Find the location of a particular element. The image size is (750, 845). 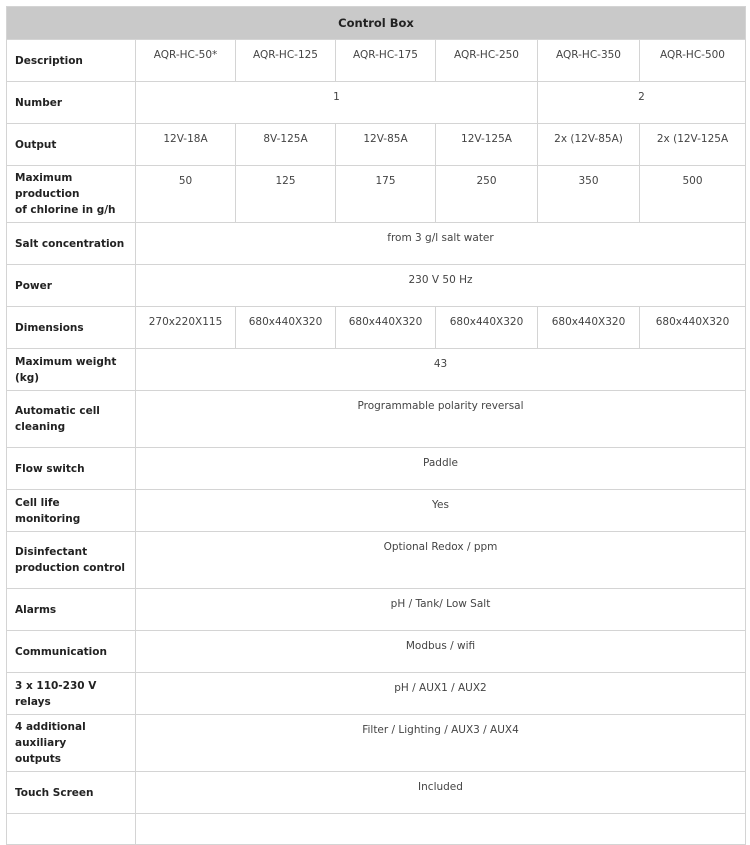

row-label: Number is located at coordinates (71, 102).